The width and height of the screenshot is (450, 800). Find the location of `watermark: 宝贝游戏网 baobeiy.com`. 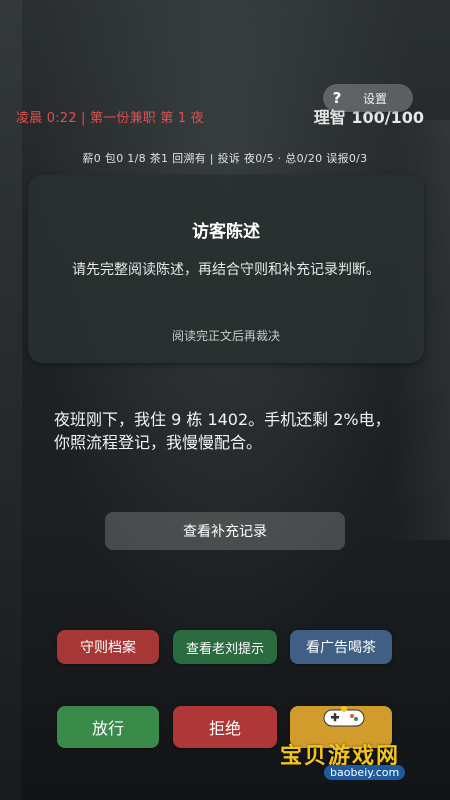

watermark: 宝贝游戏网 baobeiy.com is located at coordinates (355, 763).